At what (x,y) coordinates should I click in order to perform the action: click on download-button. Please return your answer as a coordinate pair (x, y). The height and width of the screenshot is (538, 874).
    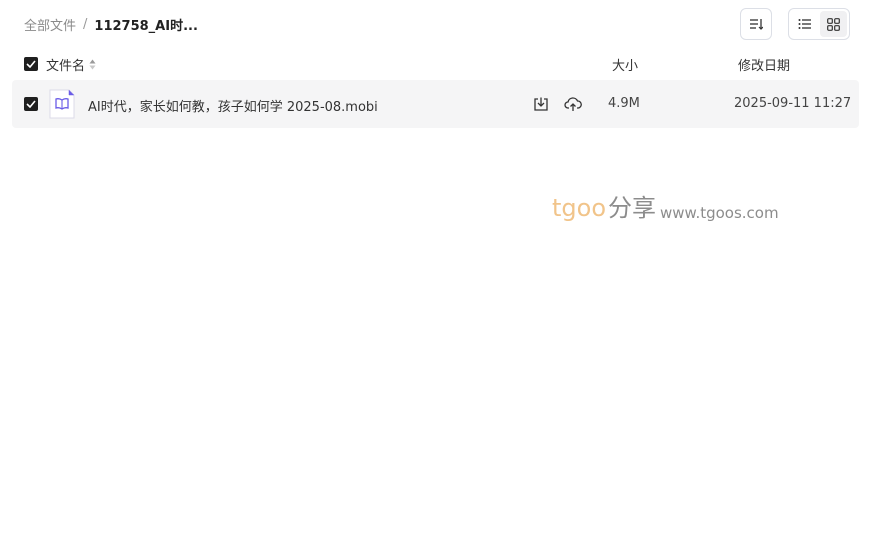
    Looking at the image, I should click on (541, 104).